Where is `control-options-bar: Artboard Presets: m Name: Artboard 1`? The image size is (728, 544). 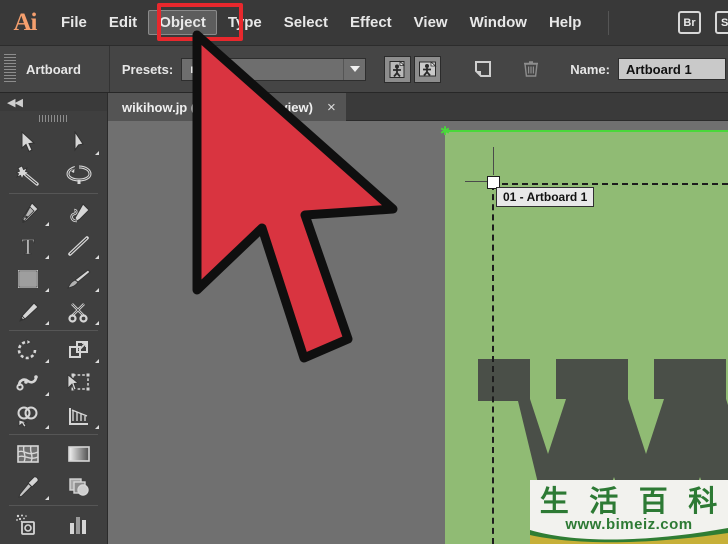
control-options-bar: Artboard Presets: m Name: Artboard 1 is located at coordinates (364, 69).